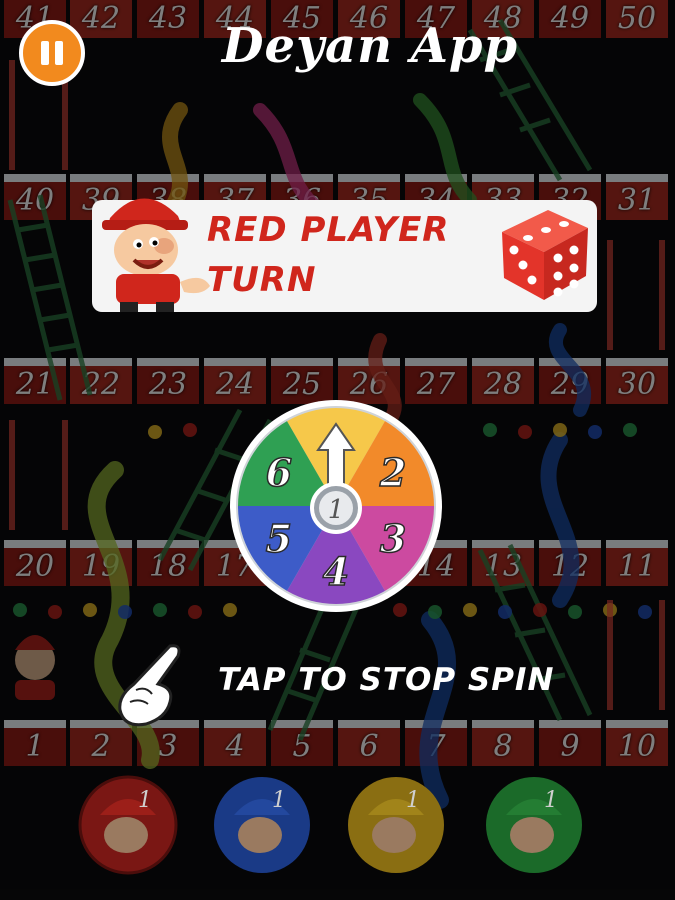  Describe the element at coordinates (393, 538) in the screenshot. I see `spinner-segment-label: 3` at that location.